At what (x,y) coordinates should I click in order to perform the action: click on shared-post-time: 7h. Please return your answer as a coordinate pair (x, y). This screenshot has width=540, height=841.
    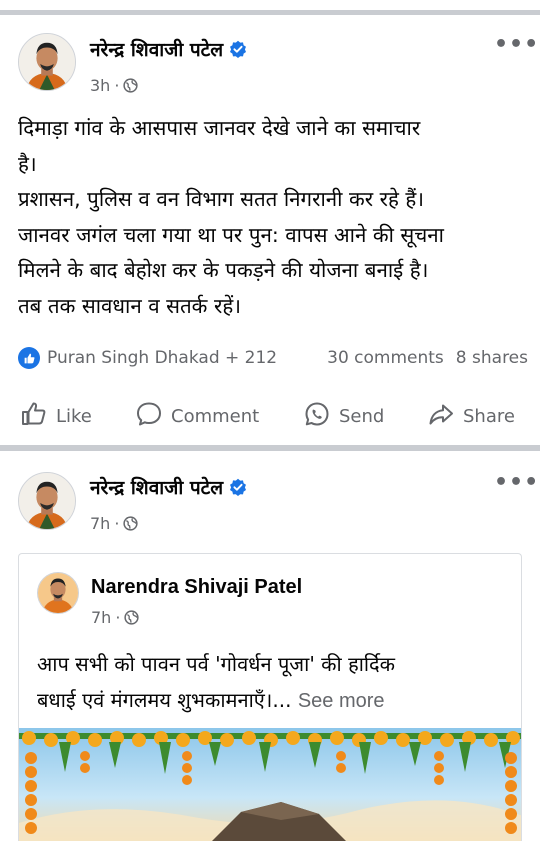
    Looking at the image, I should click on (101, 617).